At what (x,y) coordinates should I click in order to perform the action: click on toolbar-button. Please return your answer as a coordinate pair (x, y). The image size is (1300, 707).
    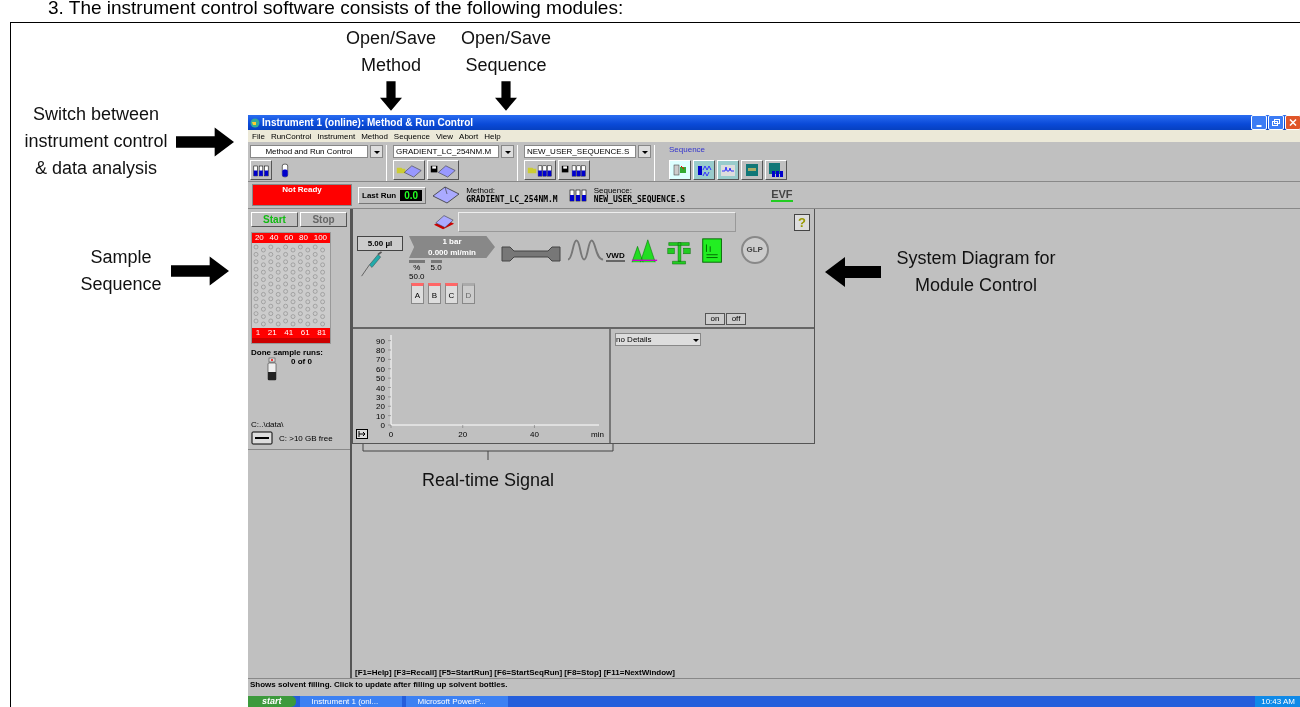
    Looking at the image, I should click on (261, 170).